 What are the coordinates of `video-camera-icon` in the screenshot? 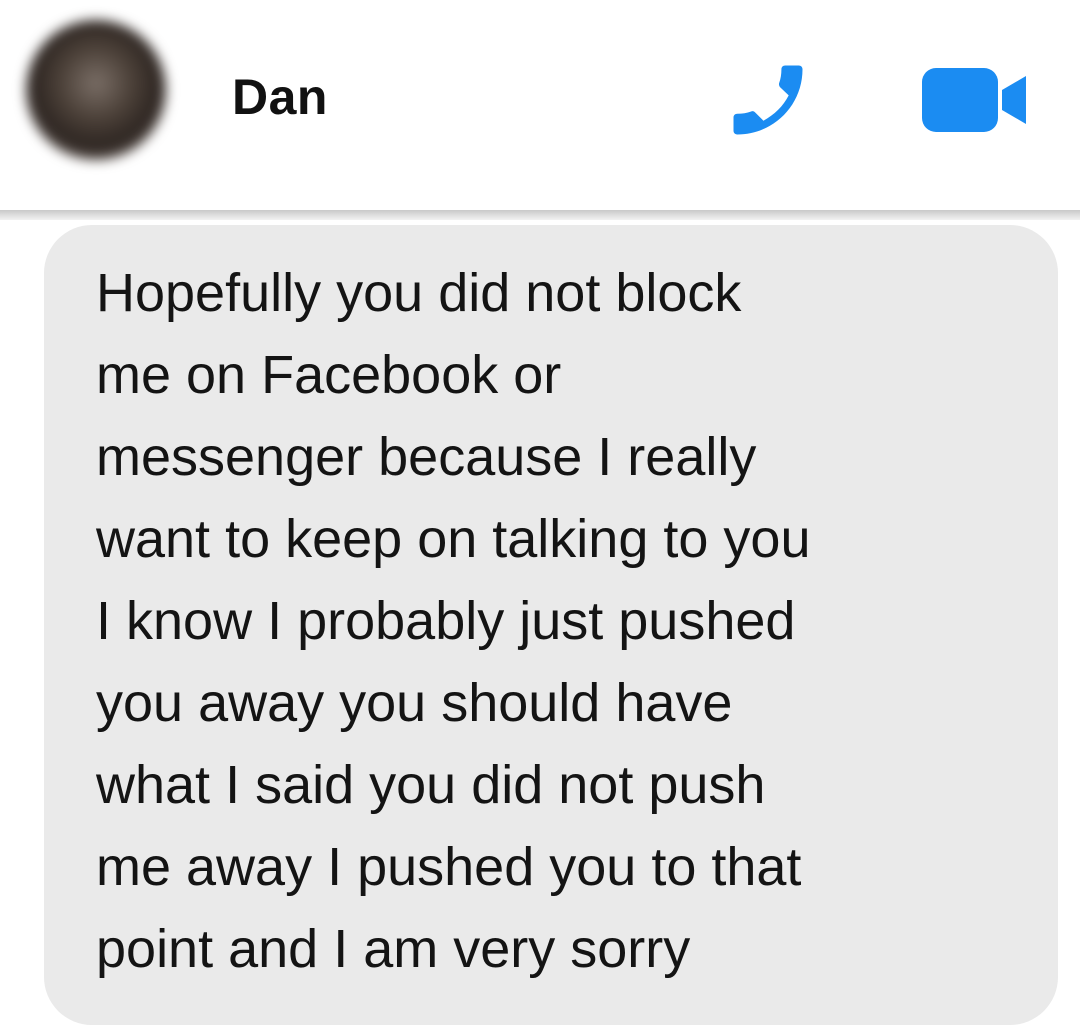 It's located at (976, 100).